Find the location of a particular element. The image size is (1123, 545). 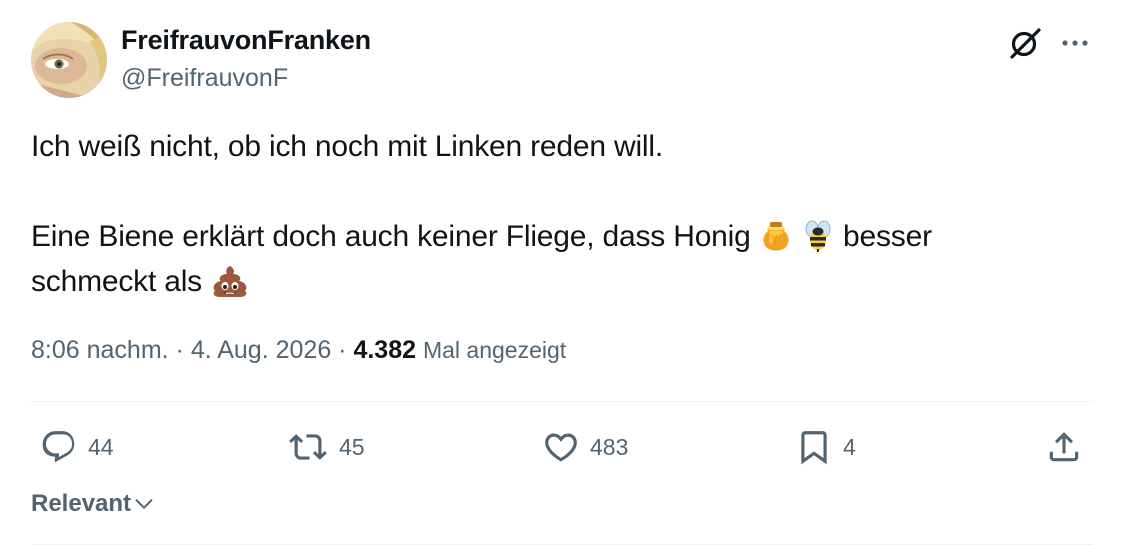

retweet-button: 45 is located at coordinates (326, 447).